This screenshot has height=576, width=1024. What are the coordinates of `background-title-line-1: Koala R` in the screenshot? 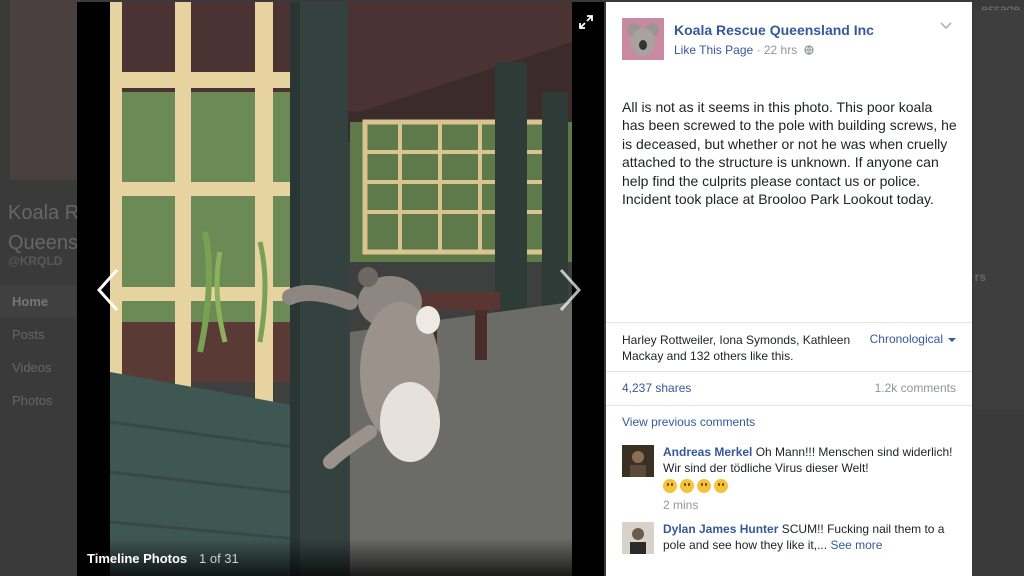 It's located at (44, 213).